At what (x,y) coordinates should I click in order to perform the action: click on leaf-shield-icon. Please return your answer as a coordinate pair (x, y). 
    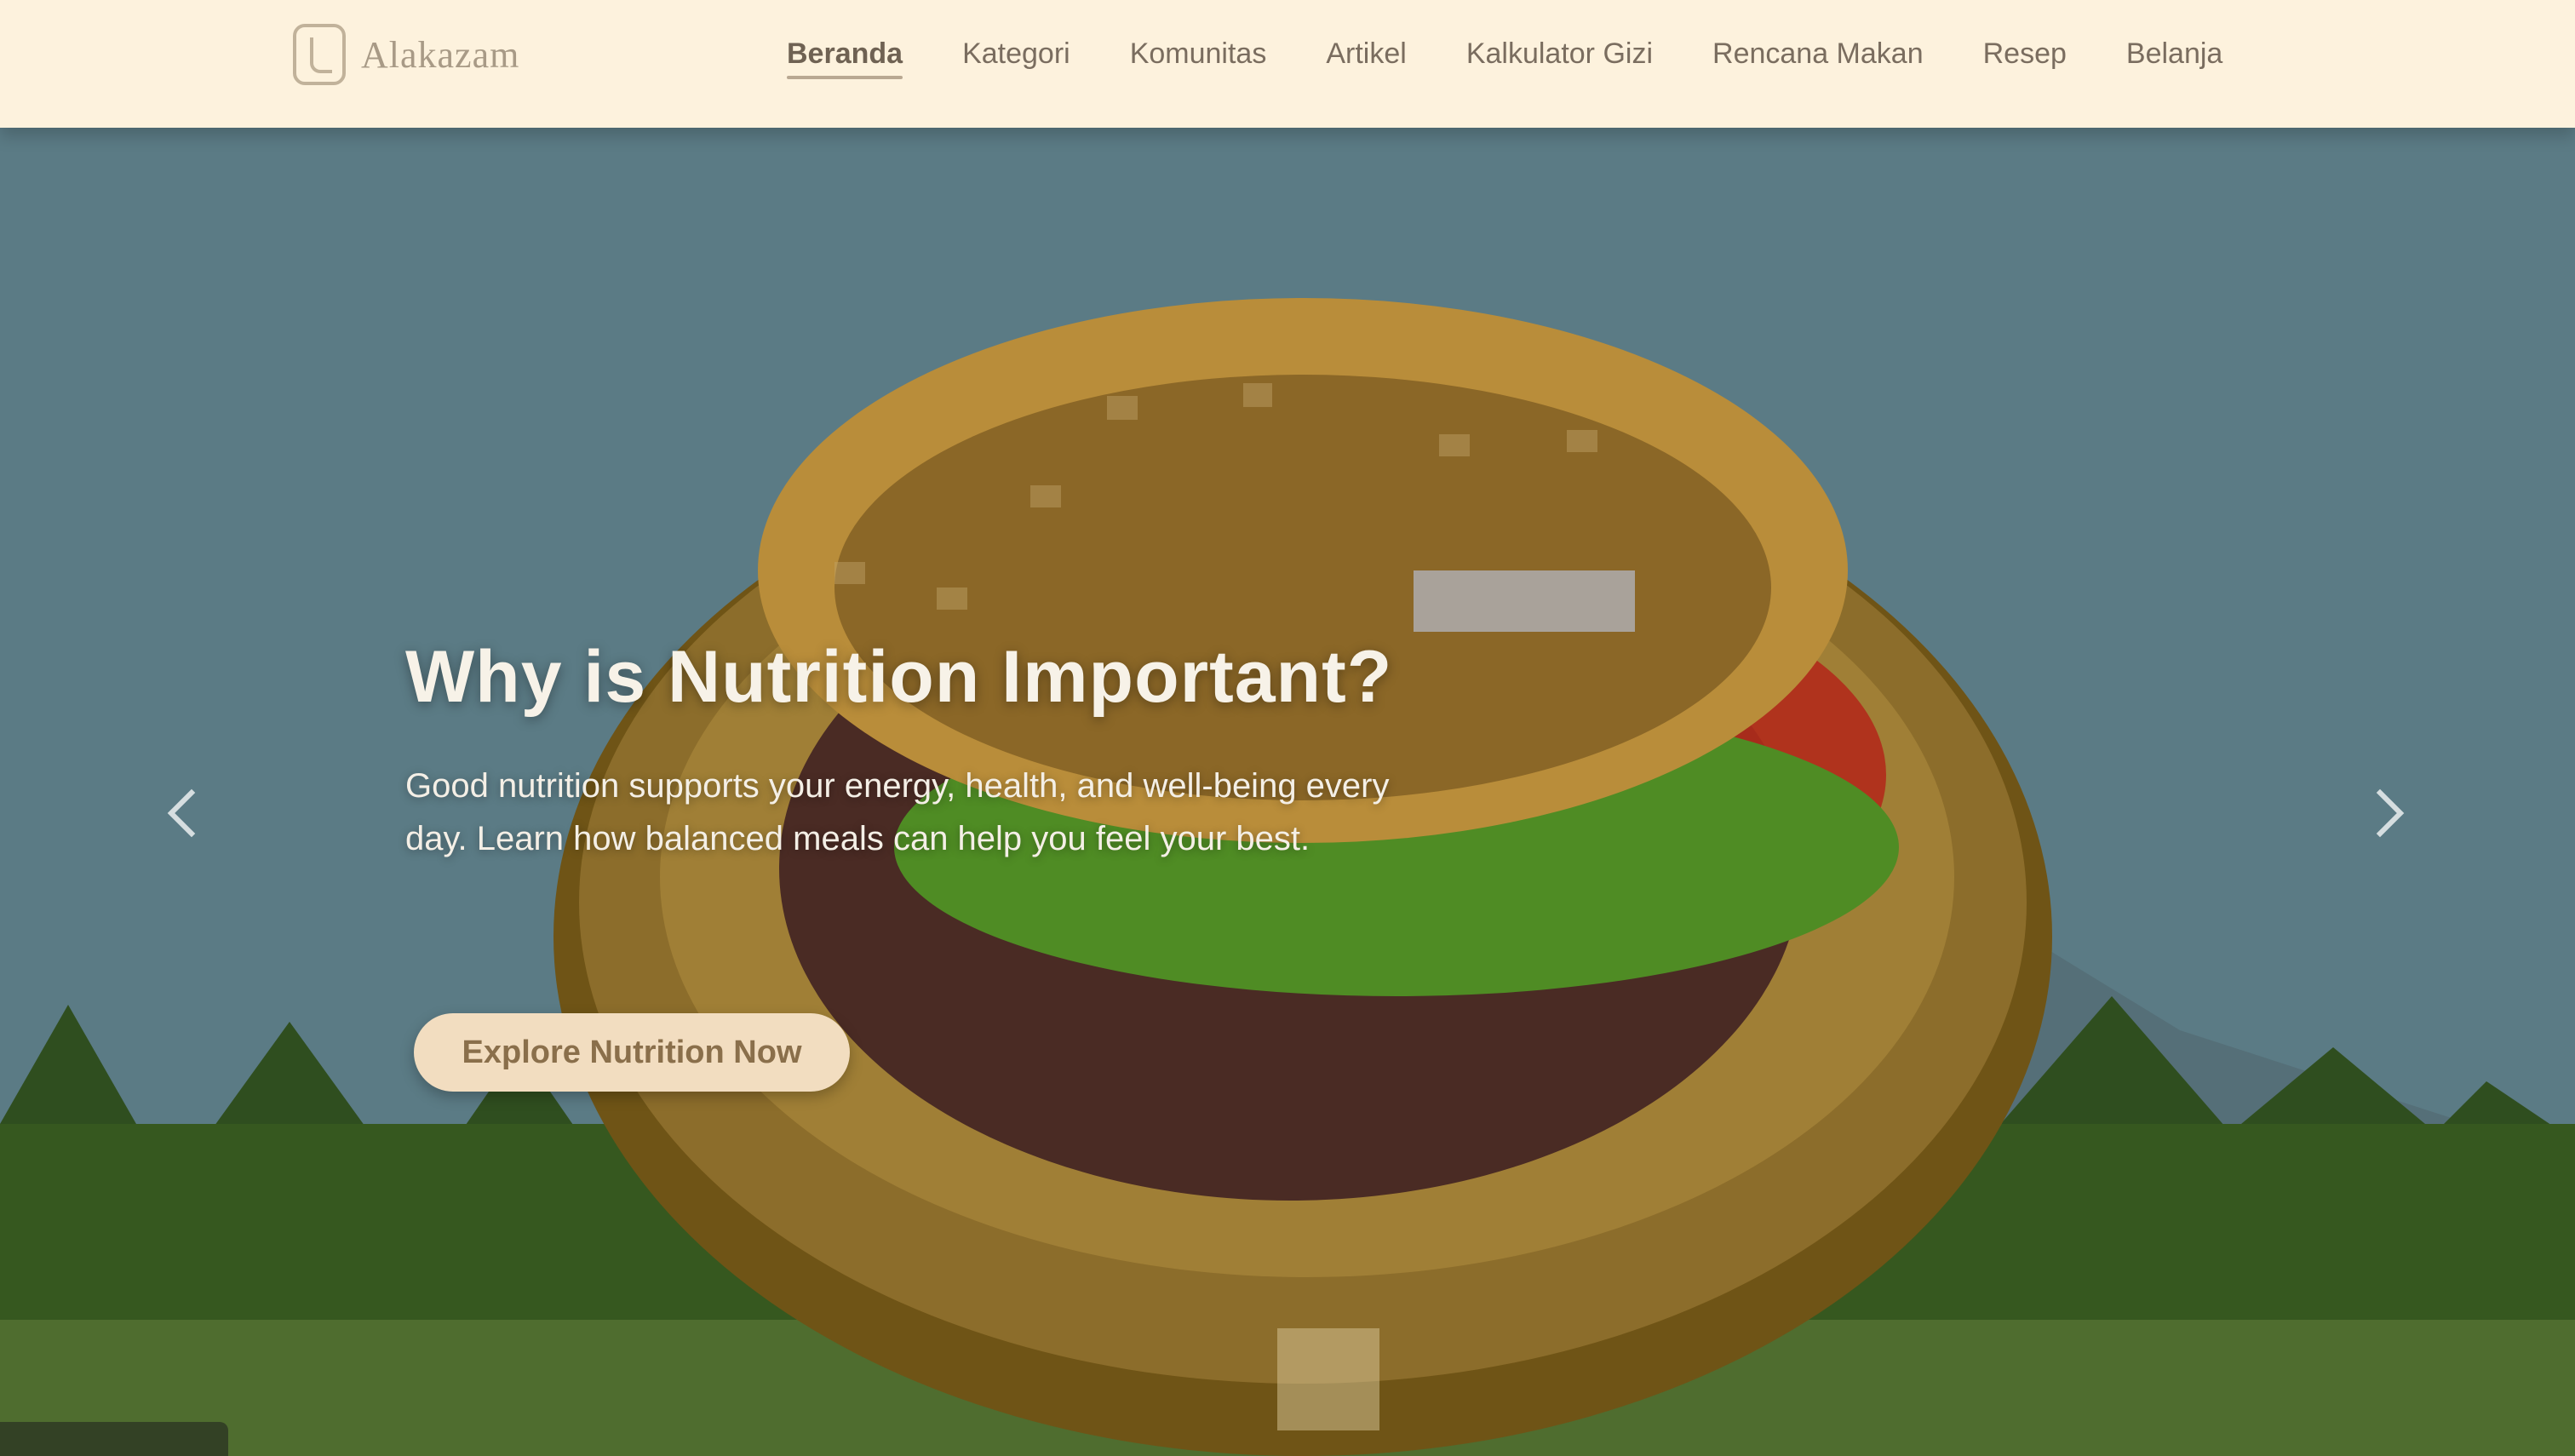
    Looking at the image, I should click on (319, 55).